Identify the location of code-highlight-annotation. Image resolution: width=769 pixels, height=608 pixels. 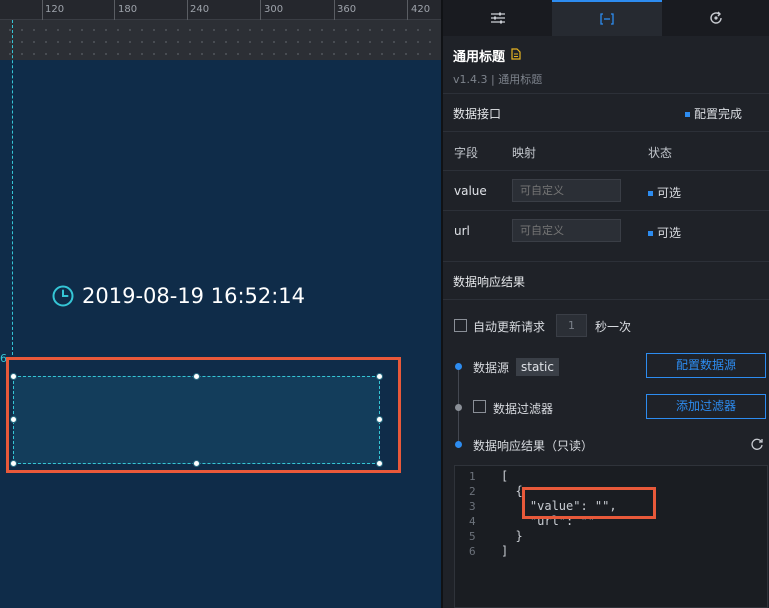
(589, 503).